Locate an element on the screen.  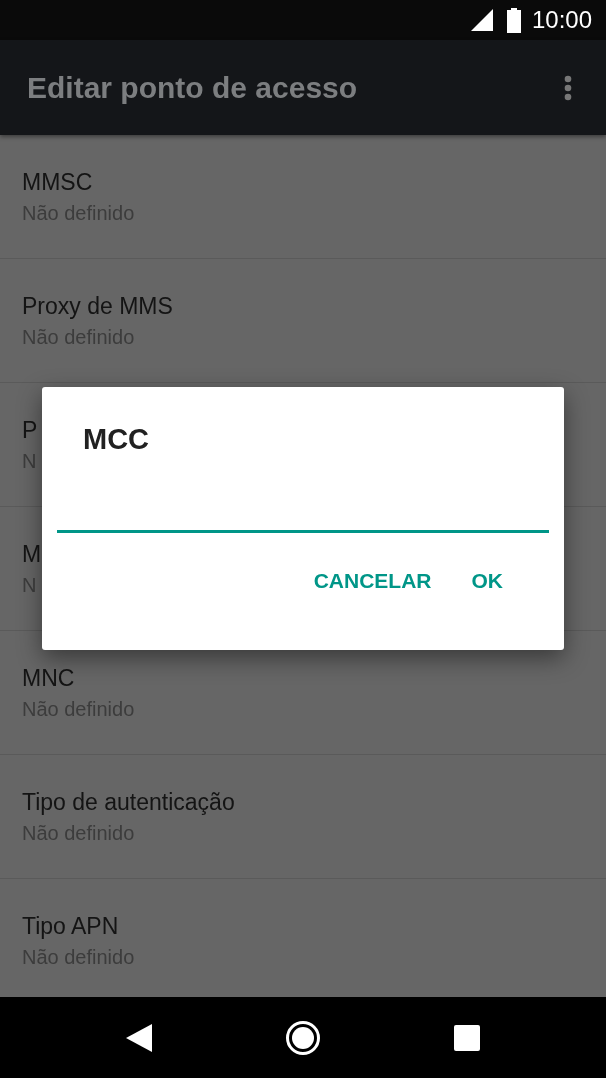
setting-title: Tipo APN is located at coordinates (70, 926).